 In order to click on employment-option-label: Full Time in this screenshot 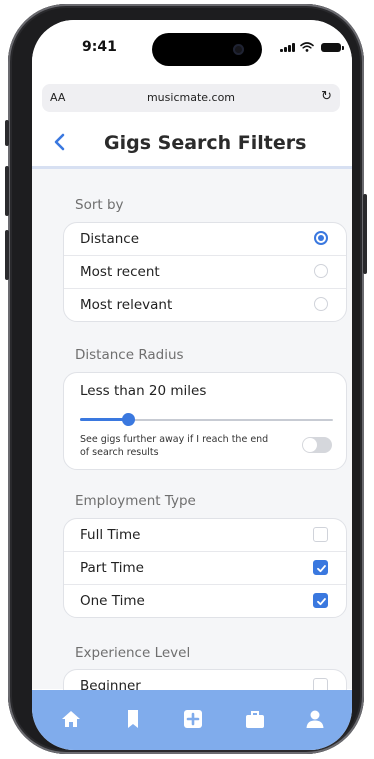, I will do `click(110, 535)`.